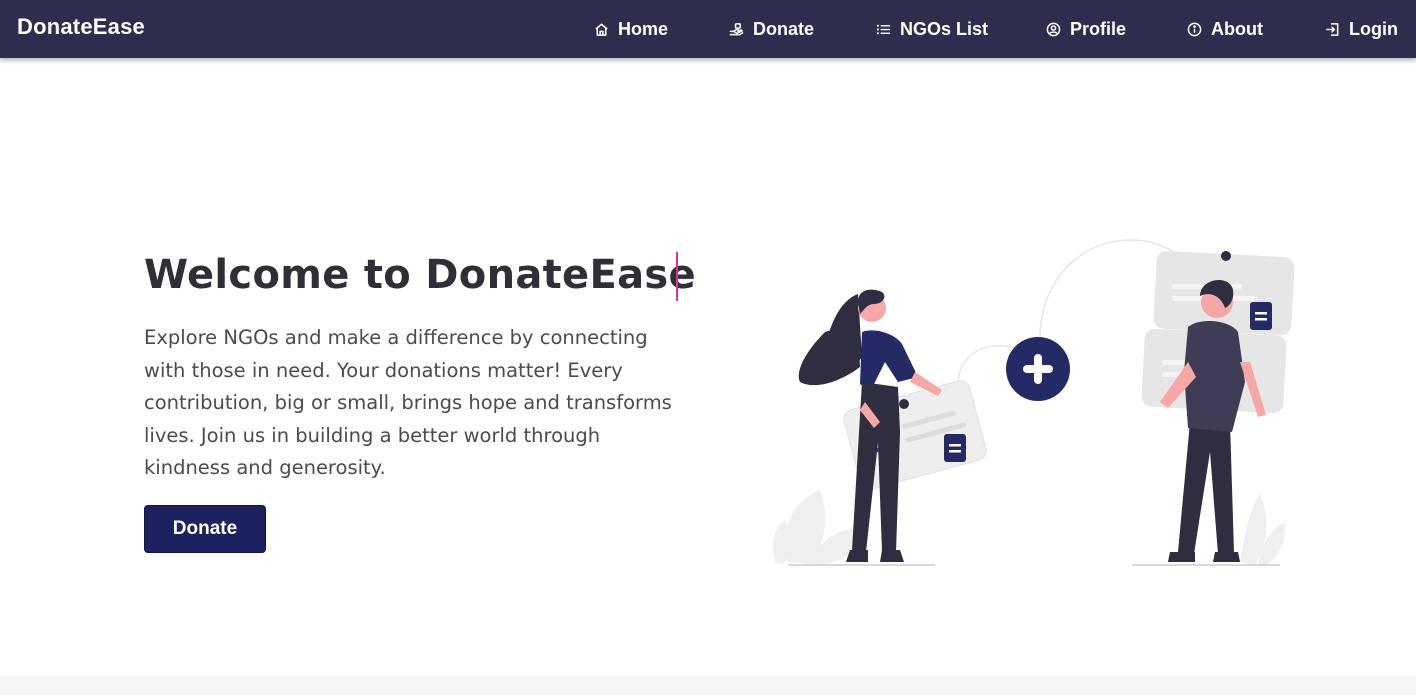  What do you see at coordinates (1263, 530) in the screenshot?
I see `leaf-illustration-right` at bounding box center [1263, 530].